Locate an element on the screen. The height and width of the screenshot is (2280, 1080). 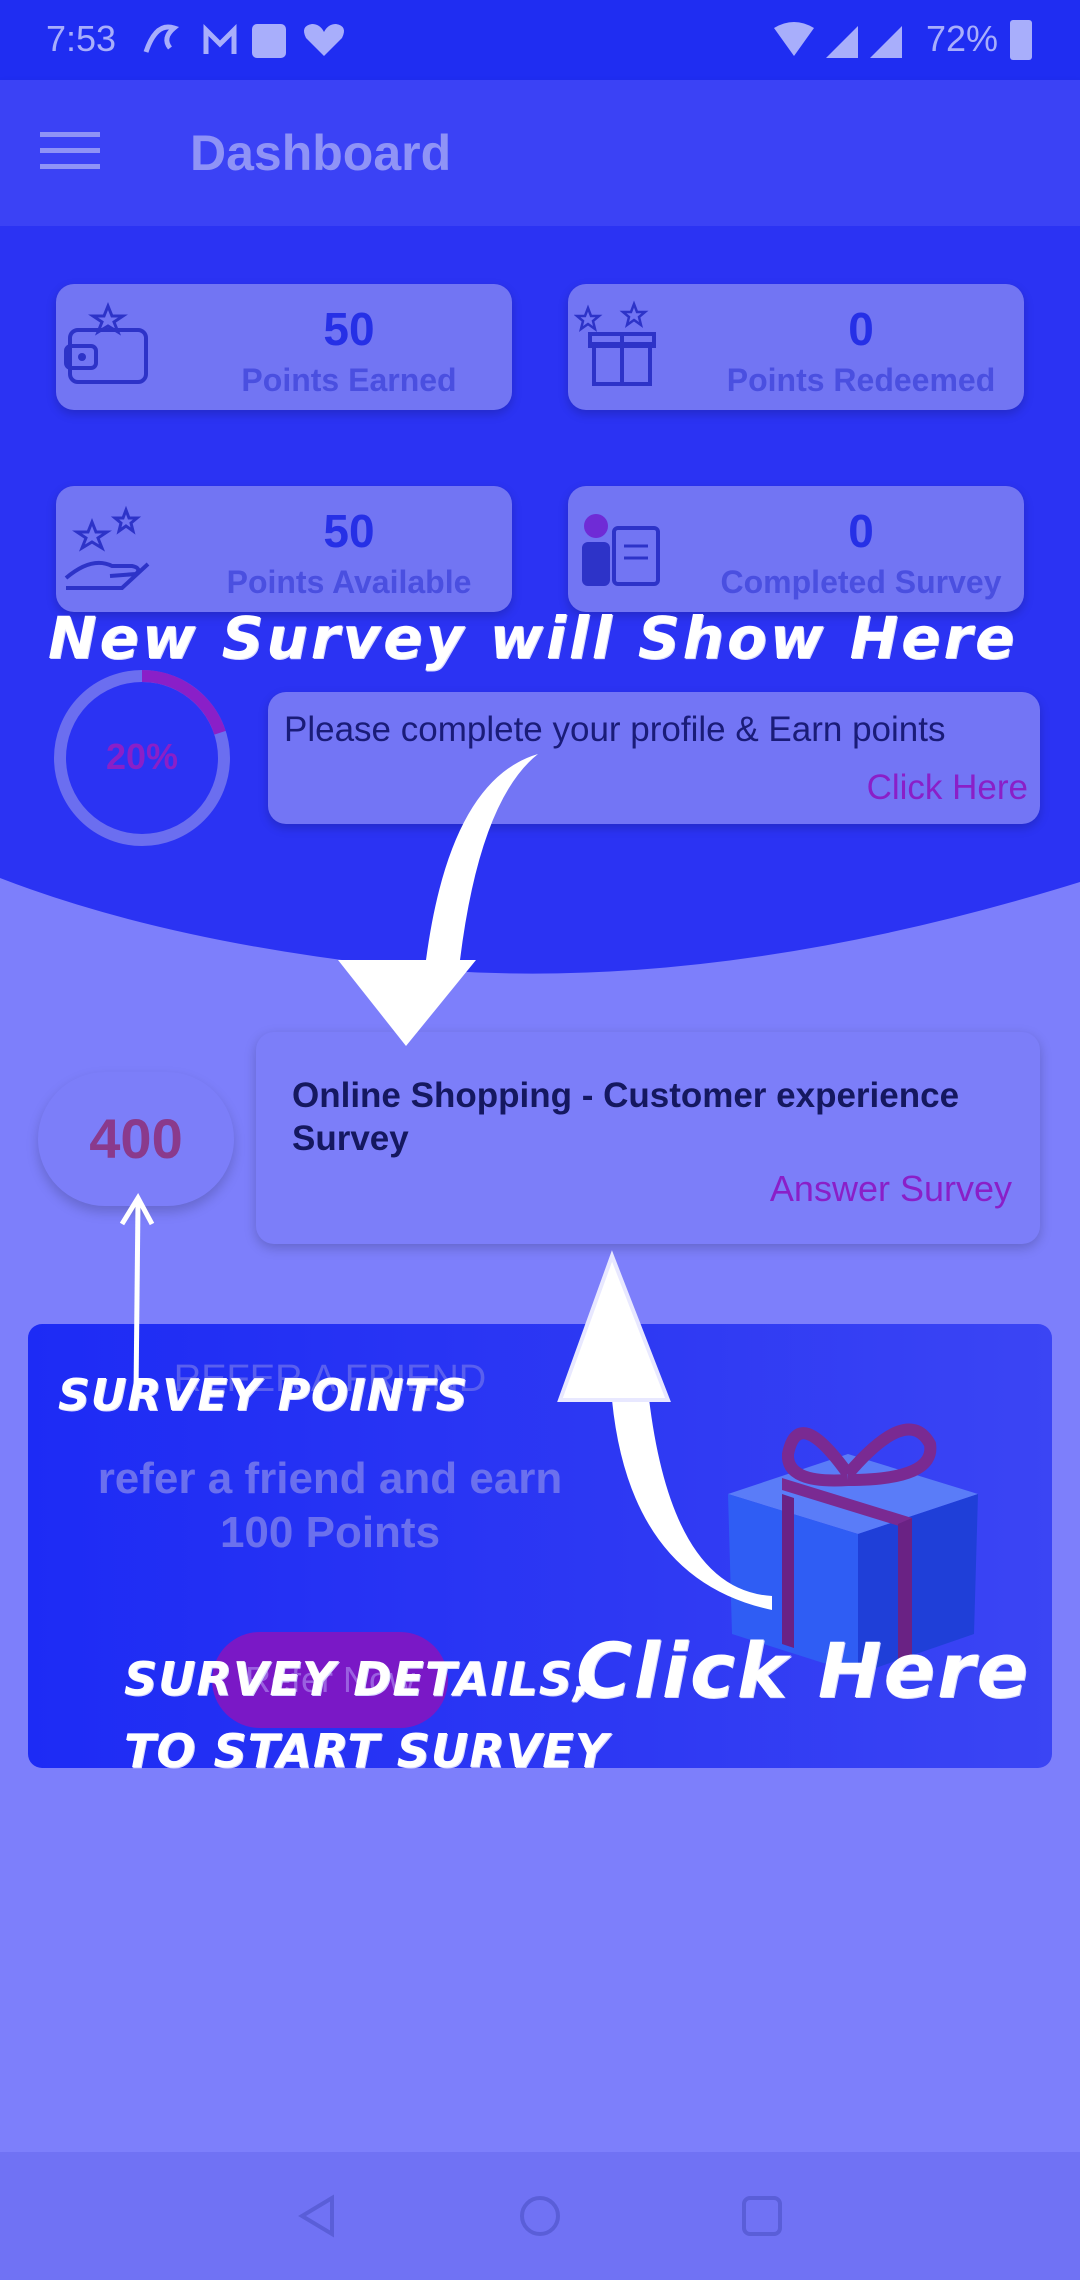
app-bar: Dashboard is located at coordinates (540, 153).